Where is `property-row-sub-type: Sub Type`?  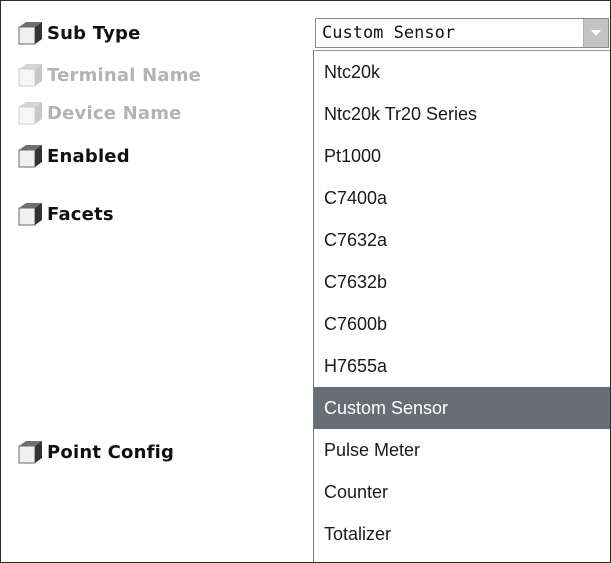
property-row-sub-type: Sub Type is located at coordinates (79, 33).